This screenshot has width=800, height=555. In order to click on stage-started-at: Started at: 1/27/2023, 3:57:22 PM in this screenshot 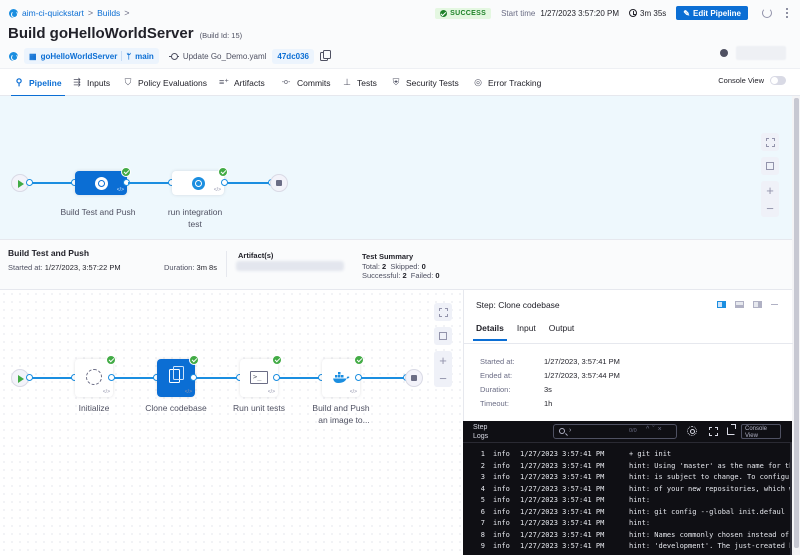, I will do `click(64, 267)`.